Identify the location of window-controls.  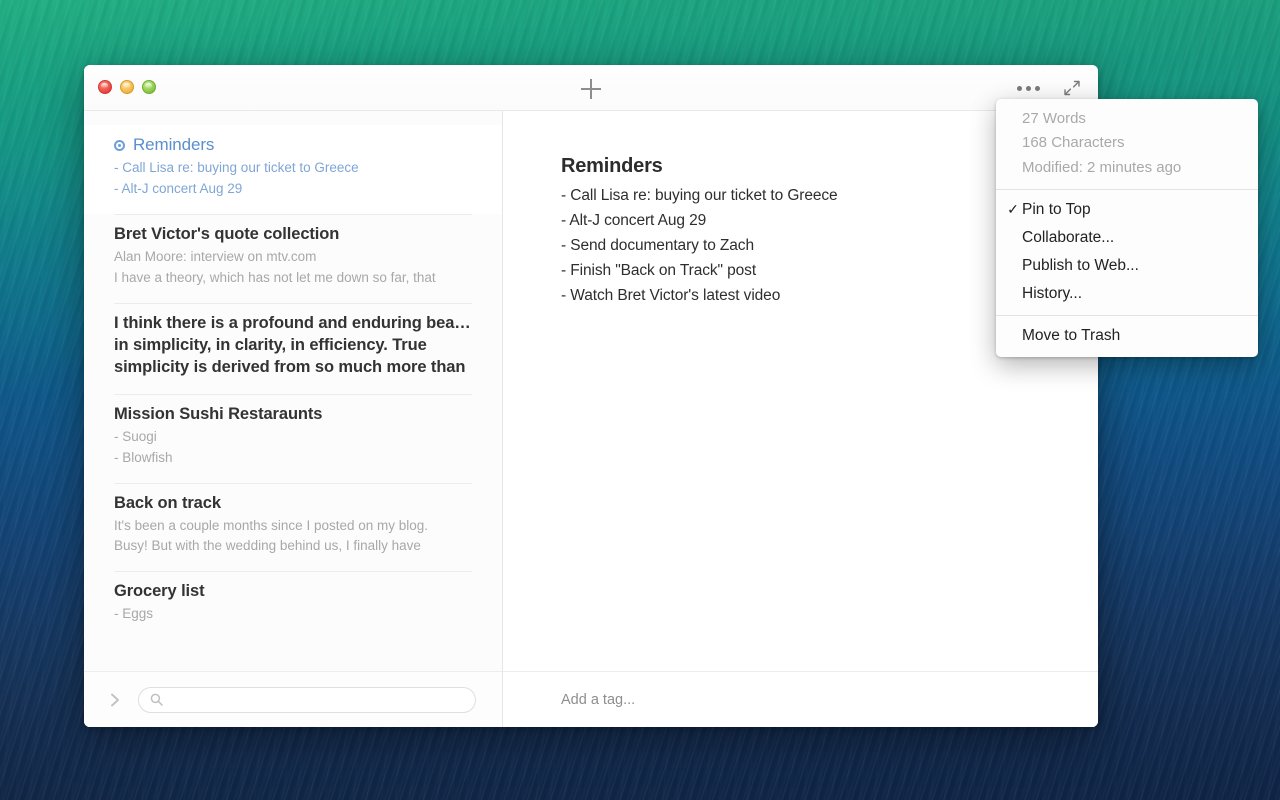
(127, 87).